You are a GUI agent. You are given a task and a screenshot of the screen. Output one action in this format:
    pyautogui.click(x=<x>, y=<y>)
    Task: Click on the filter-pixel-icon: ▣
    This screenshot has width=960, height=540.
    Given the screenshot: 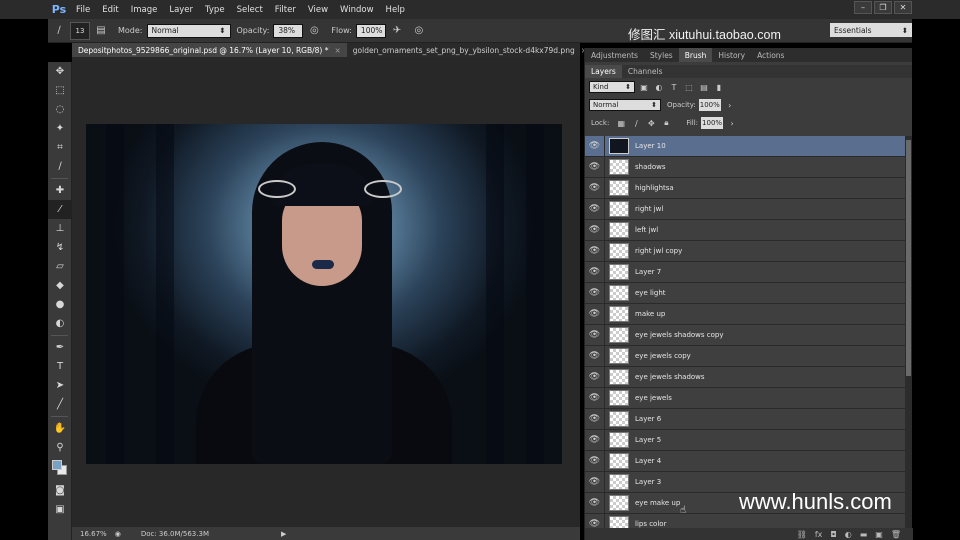 What is the action you would take?
    pyautogui.click(x=644, y=87)
    